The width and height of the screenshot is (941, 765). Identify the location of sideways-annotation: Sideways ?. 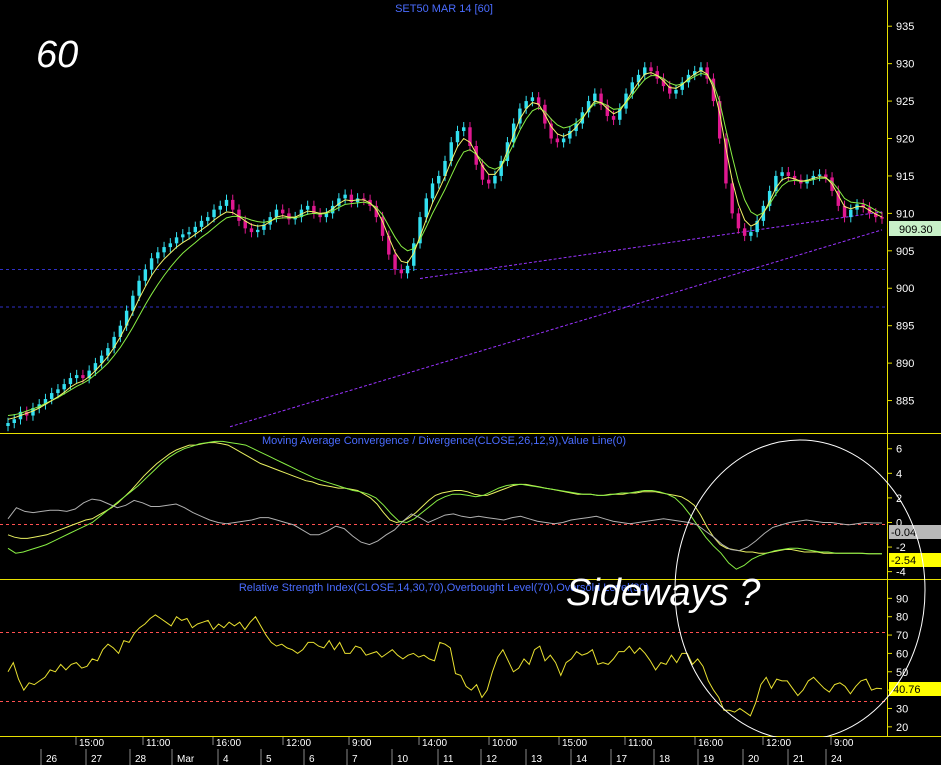
(663, 593).